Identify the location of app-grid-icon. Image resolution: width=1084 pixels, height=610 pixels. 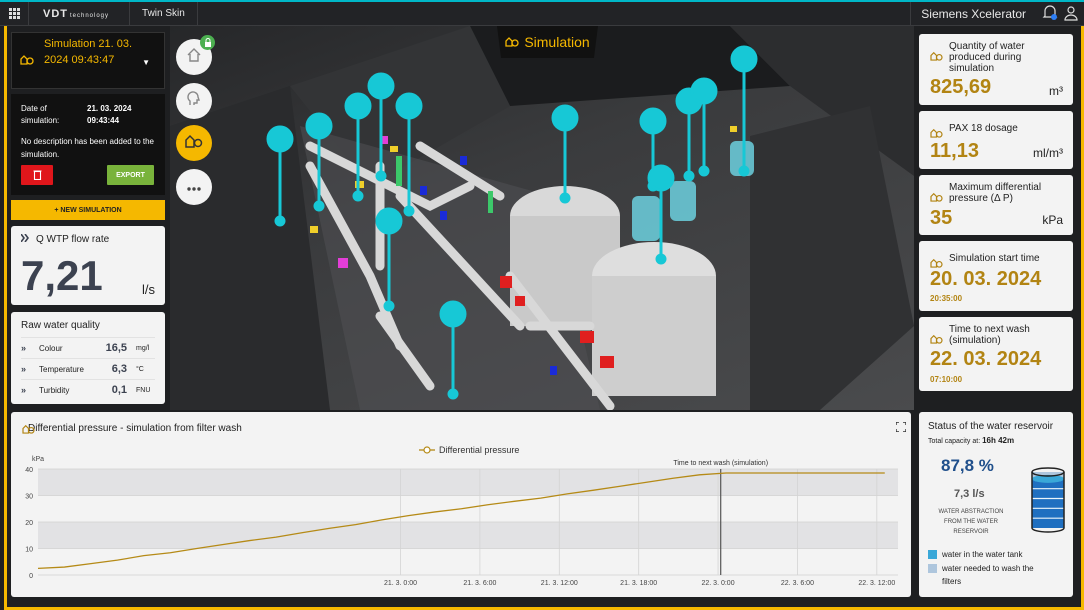
(14, 14).